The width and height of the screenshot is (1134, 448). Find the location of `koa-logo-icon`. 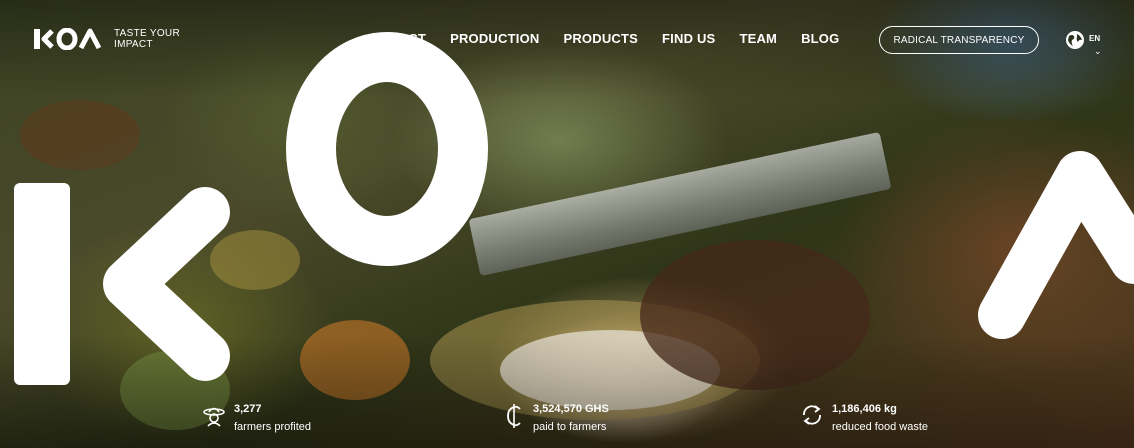

koa-logo-icon is located at coordinates (68, 39).